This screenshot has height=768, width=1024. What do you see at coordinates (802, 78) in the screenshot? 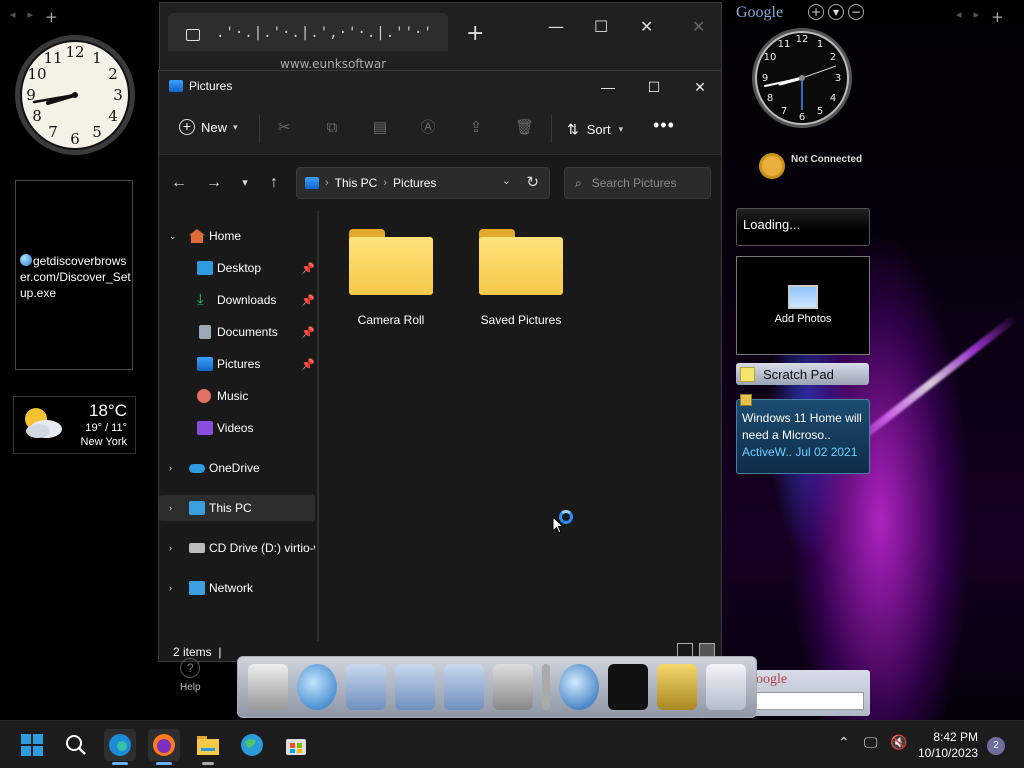
I see `analog-clock-right: 12 1 2 3 45 6 78 9 10 11` at bounding box center [802, 78].